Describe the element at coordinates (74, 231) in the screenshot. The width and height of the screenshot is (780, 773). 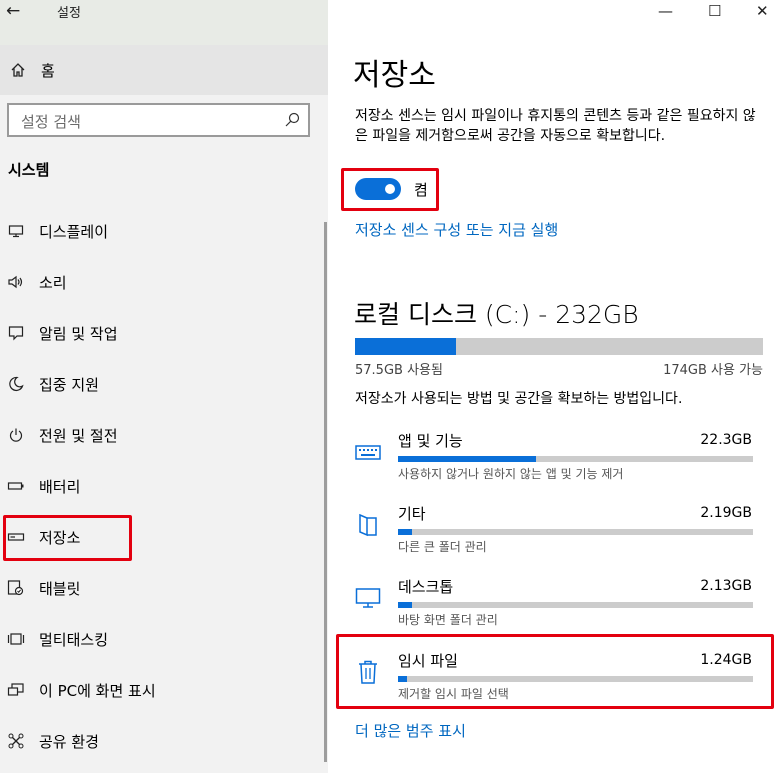
I see `sidebar-item-label: 디스플레이` at that location.